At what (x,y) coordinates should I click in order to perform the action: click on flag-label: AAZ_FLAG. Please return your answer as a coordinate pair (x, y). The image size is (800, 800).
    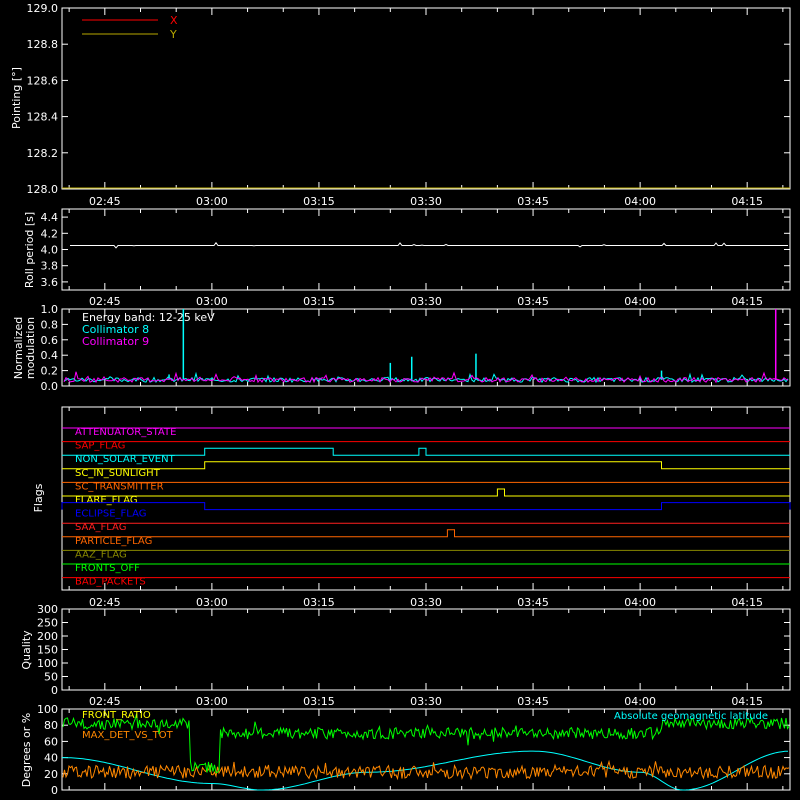
    Looking at the image, I should click on (101, 554).